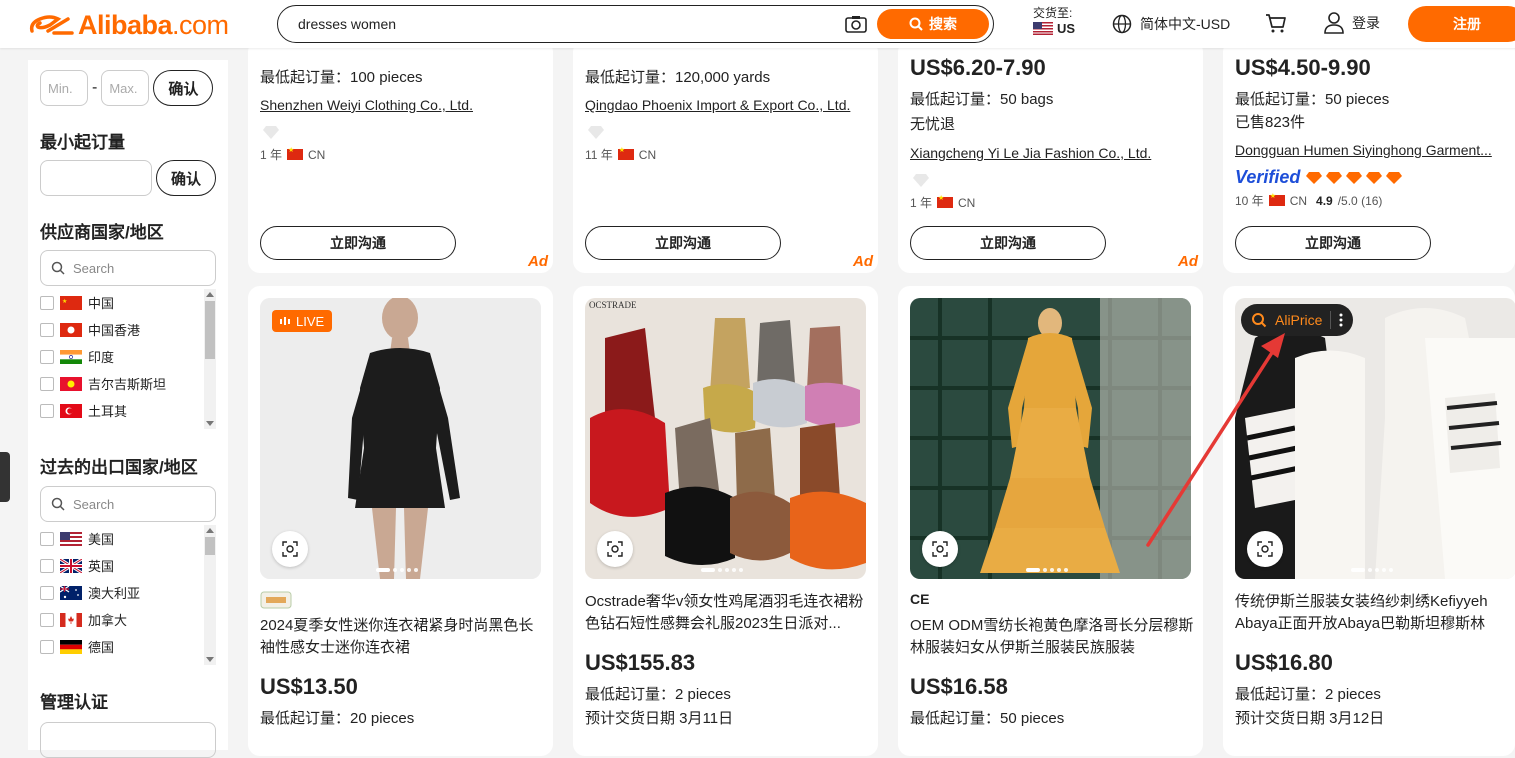 This screenshot has width=1515, height=758. What do you see at coordinates (1122, 24) in the screenshot?
I see `globe-icon` at bounding box center [1122, 24].